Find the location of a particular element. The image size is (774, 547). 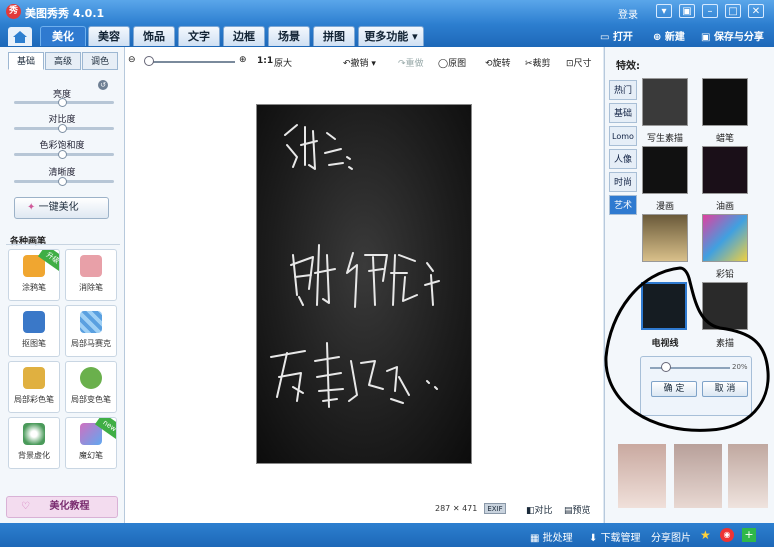

effect-crayon-thumb is located at coordinates (725, 102).